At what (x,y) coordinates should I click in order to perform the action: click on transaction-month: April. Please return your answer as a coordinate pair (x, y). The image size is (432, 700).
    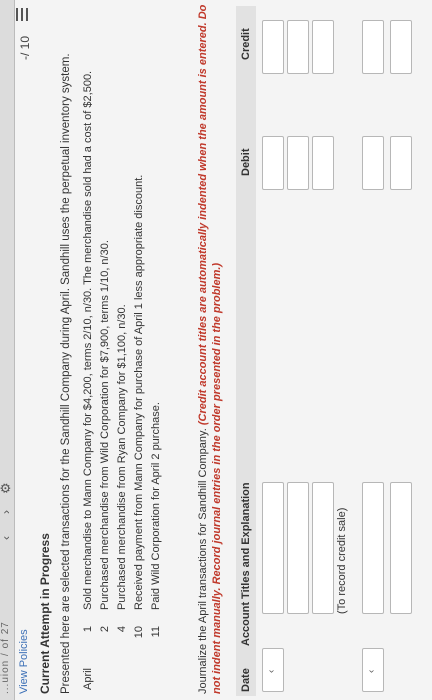
    Looking at the image, I should click on (88, 678).